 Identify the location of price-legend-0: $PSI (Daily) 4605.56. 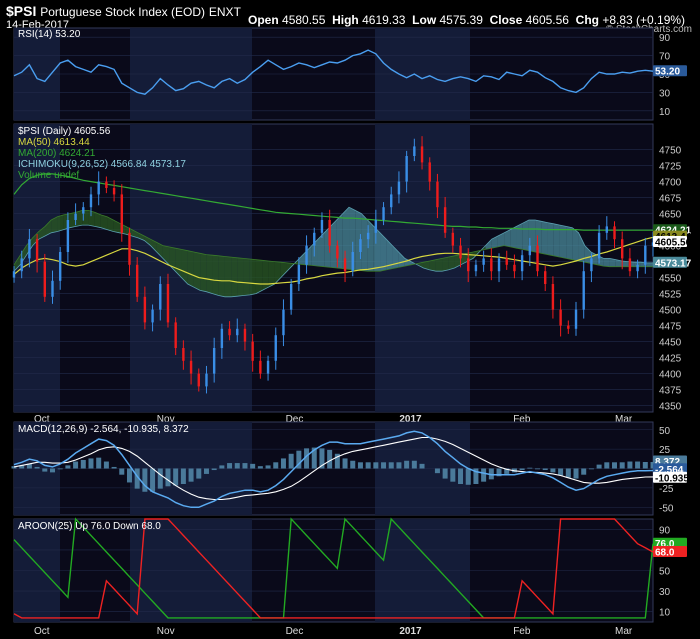
(64, 131).